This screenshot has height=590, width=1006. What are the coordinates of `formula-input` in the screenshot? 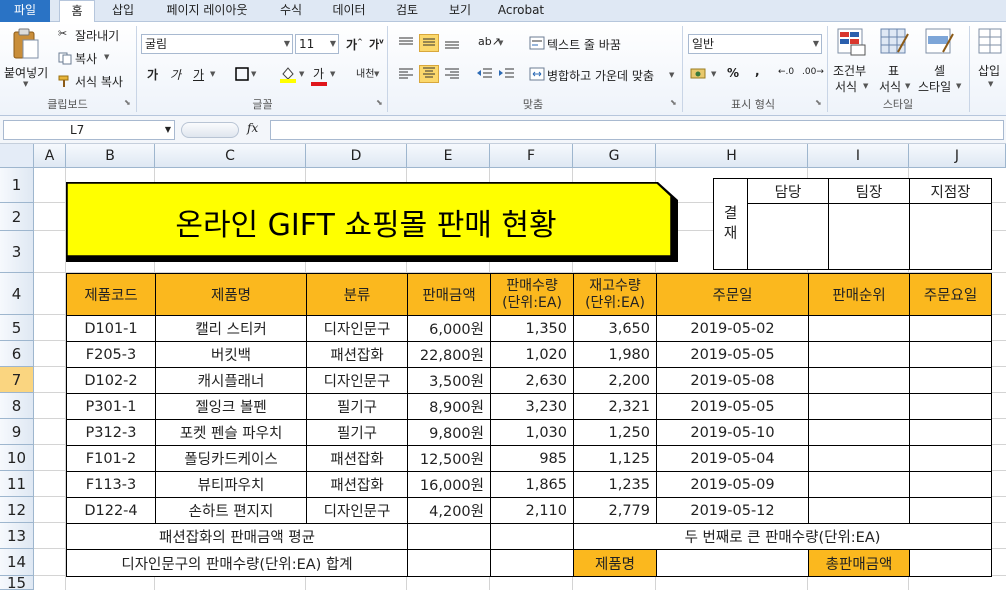 It's located at (637, 130).